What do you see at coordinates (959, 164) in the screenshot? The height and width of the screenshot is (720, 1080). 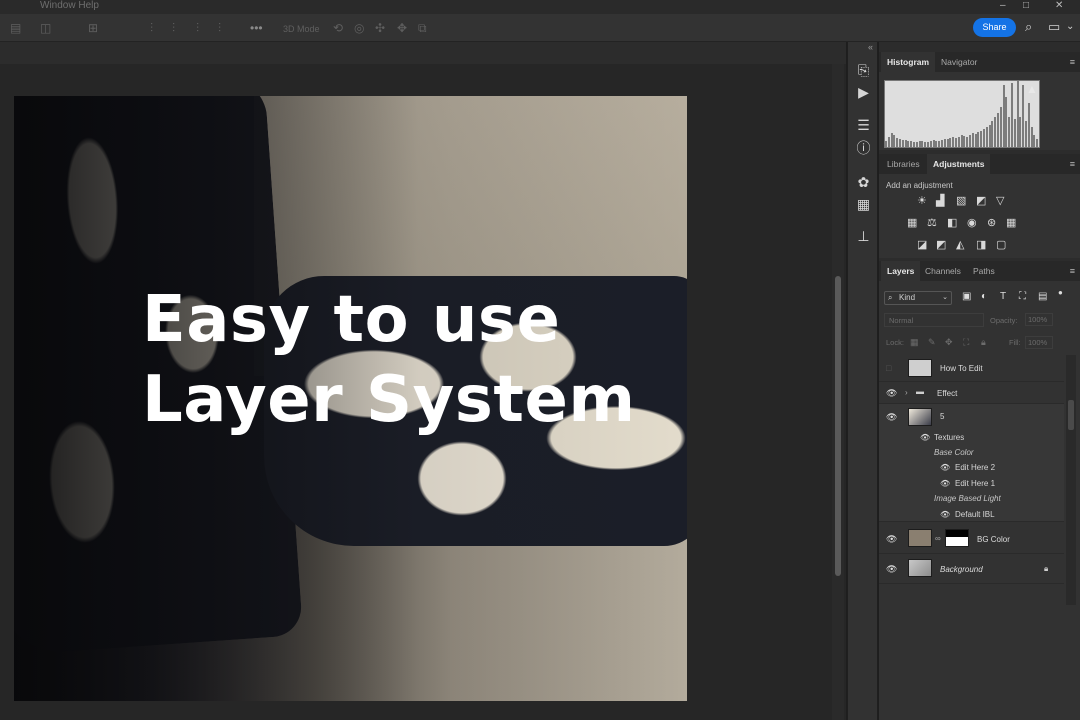 I see `tab-adjustments: Adjustments` at bounding box center [959, 164].